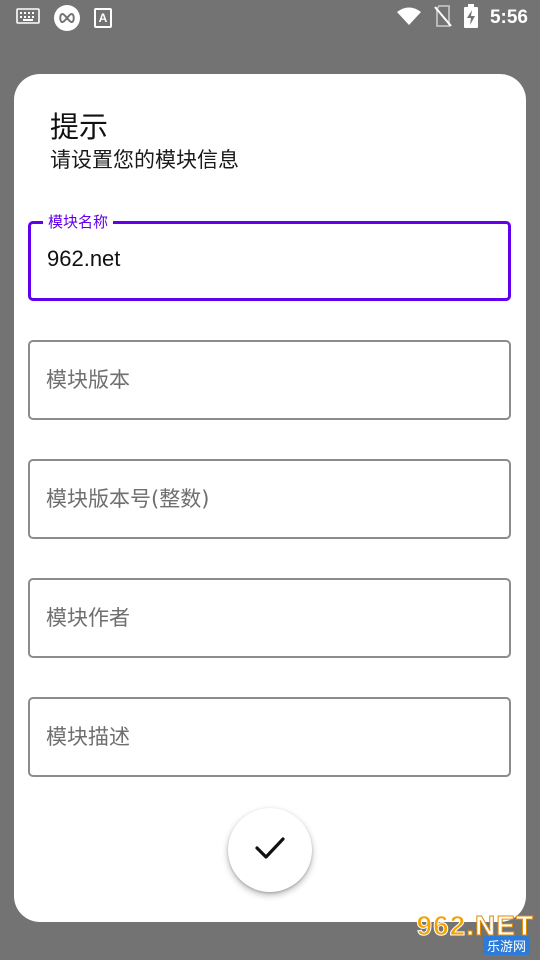  Describe the element at coordinates (144, 160) in the screenshot. I see `dialog-message: 请设置您的模块信息` at that location.